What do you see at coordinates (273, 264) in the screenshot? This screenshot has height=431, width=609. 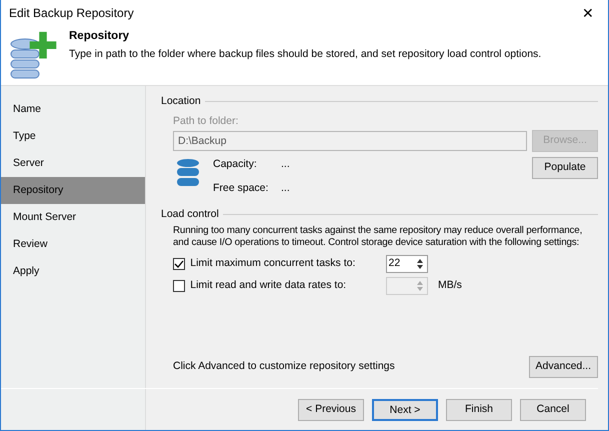 I see `checkbox-label: Limit maximum concurrent tasks to:` at bounding box center [273, 264].